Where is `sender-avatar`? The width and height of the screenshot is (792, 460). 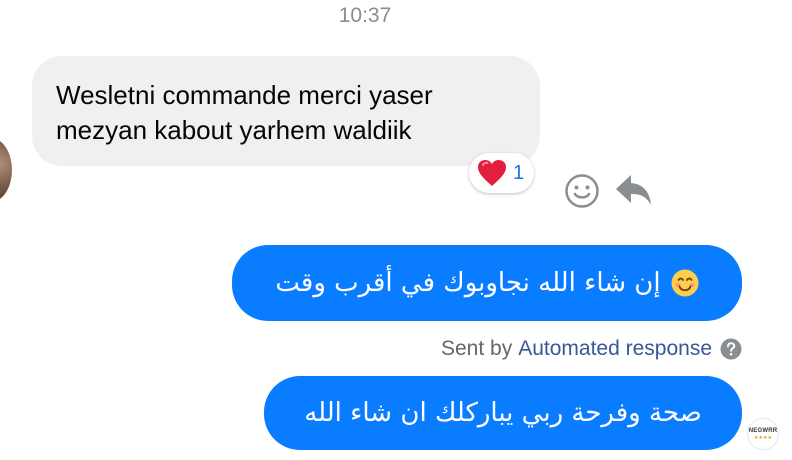 sender-avatar is located at coordinates (6, 170).